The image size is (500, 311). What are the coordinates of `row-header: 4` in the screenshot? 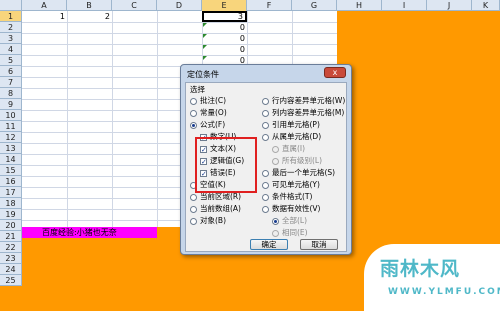 It's located at (11, 49).